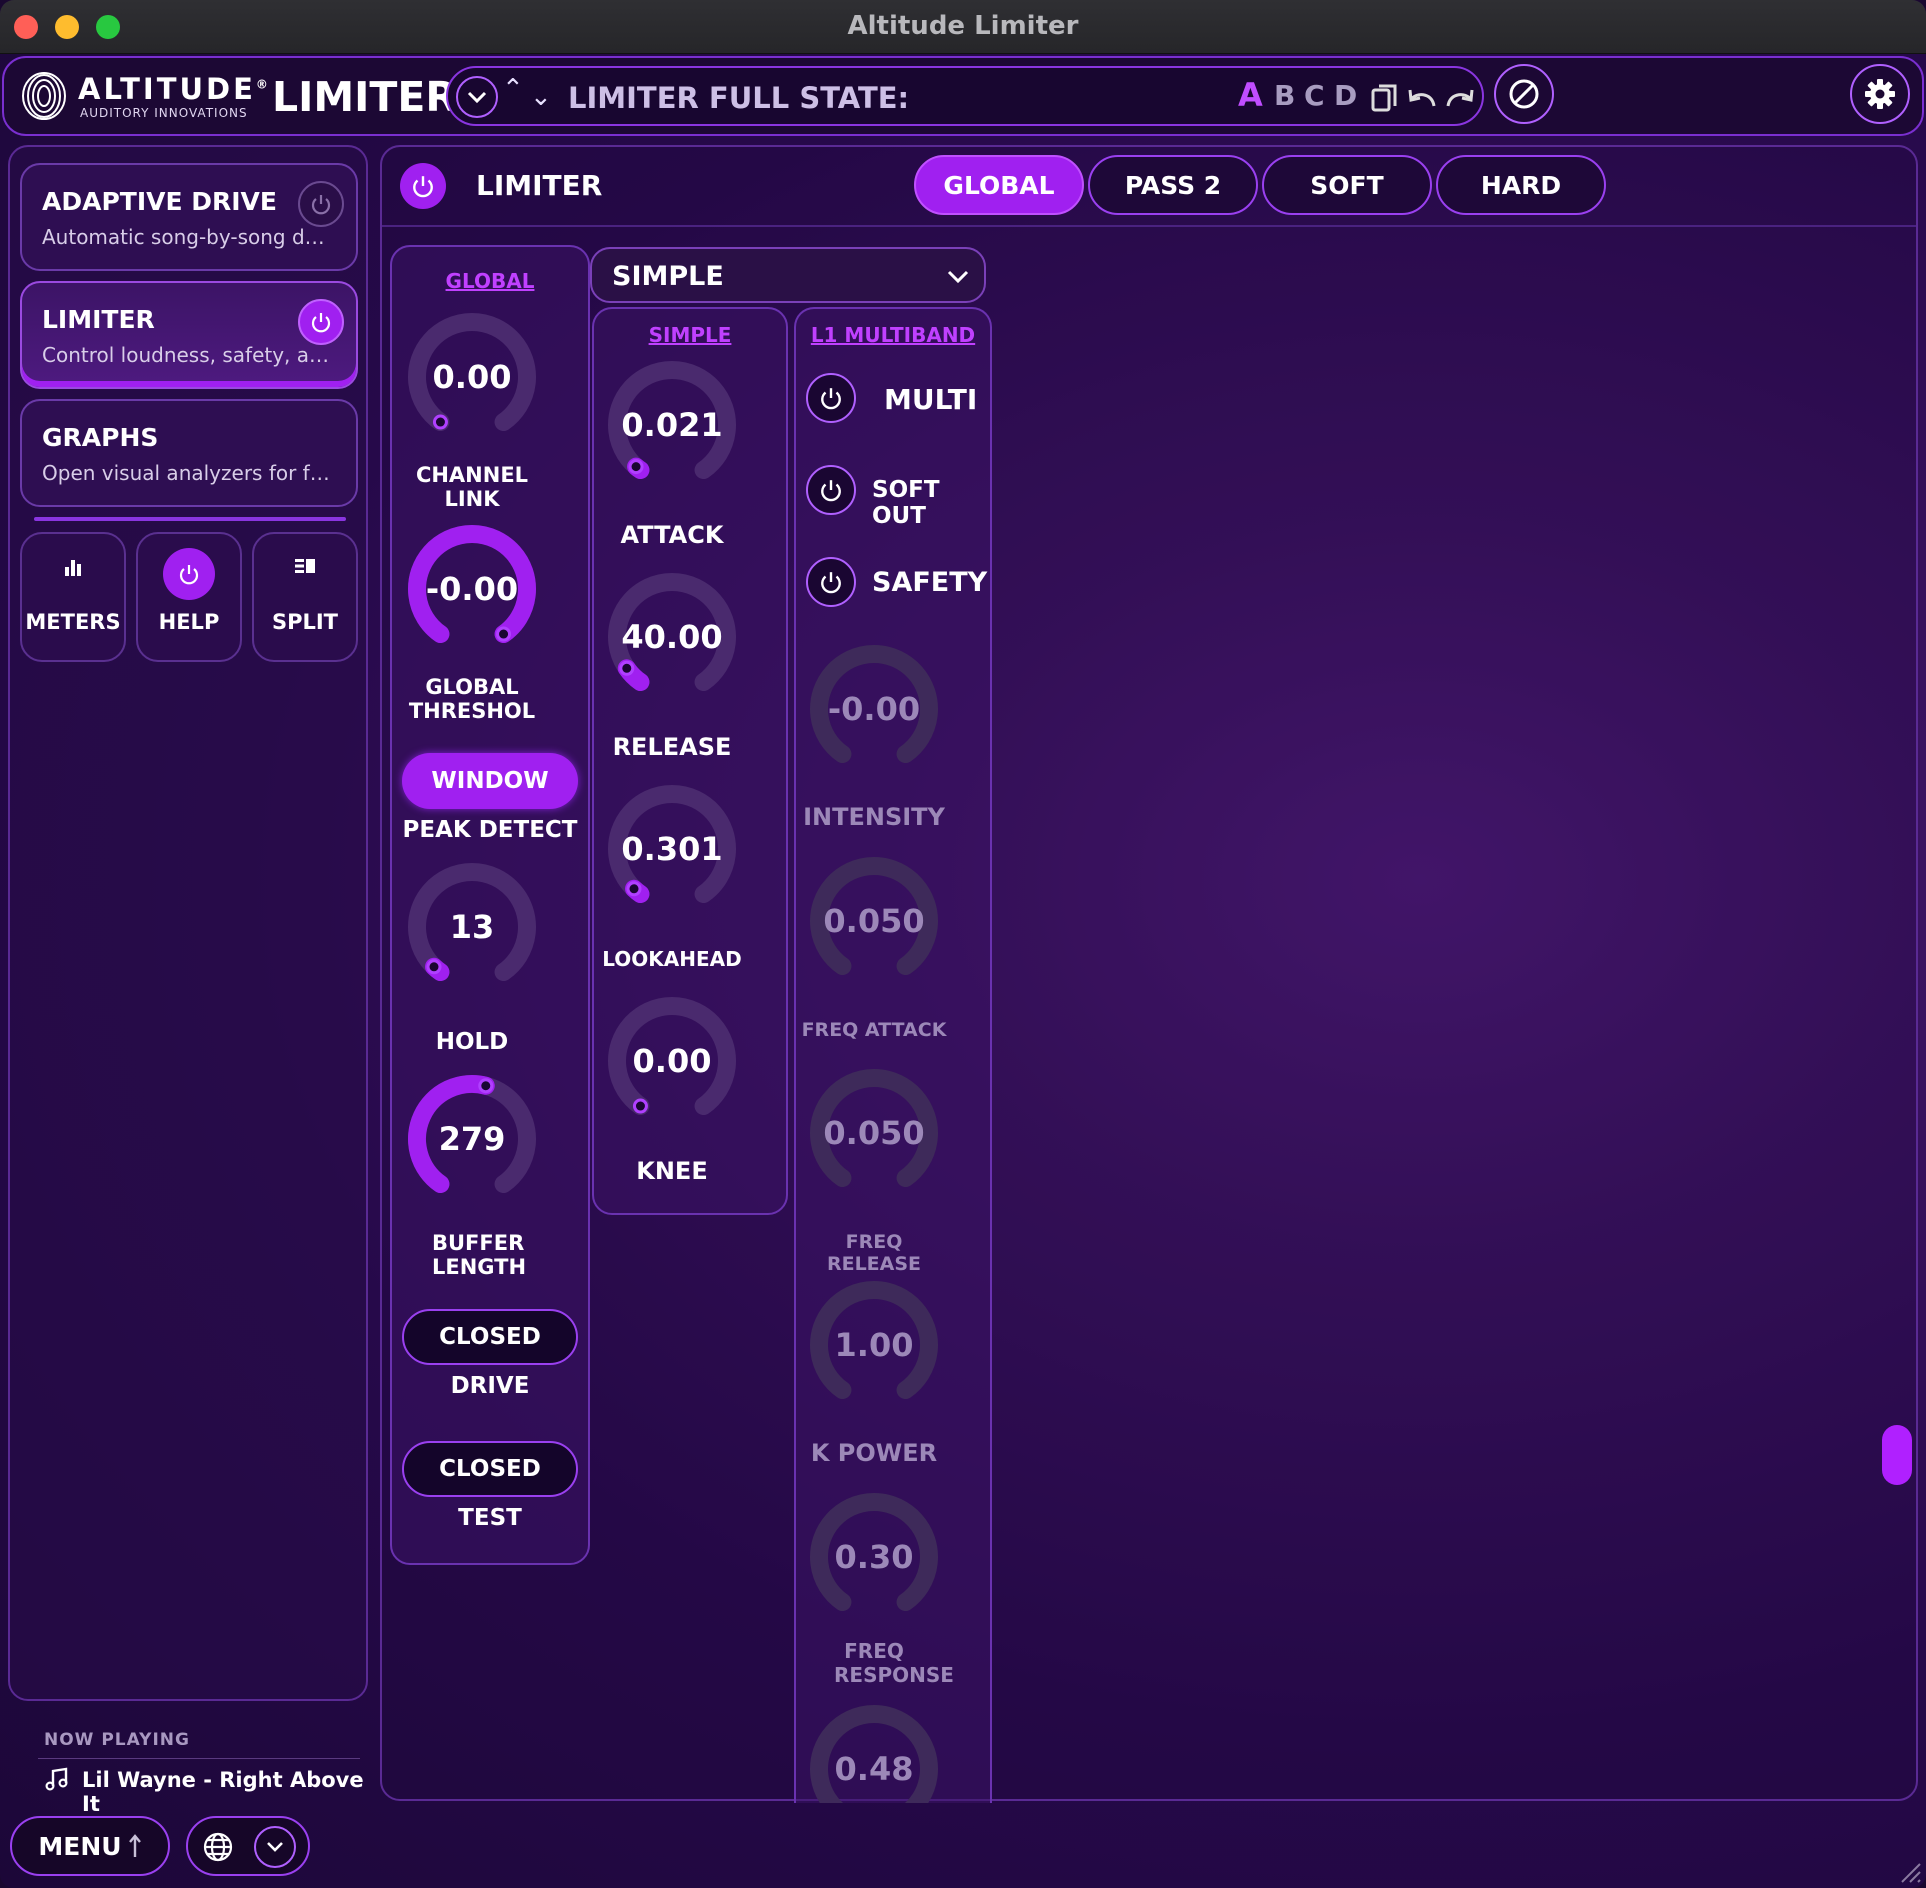 This screenshot has width=1926, height=1888. I want to click on gear-icon, so click(1880, 94).